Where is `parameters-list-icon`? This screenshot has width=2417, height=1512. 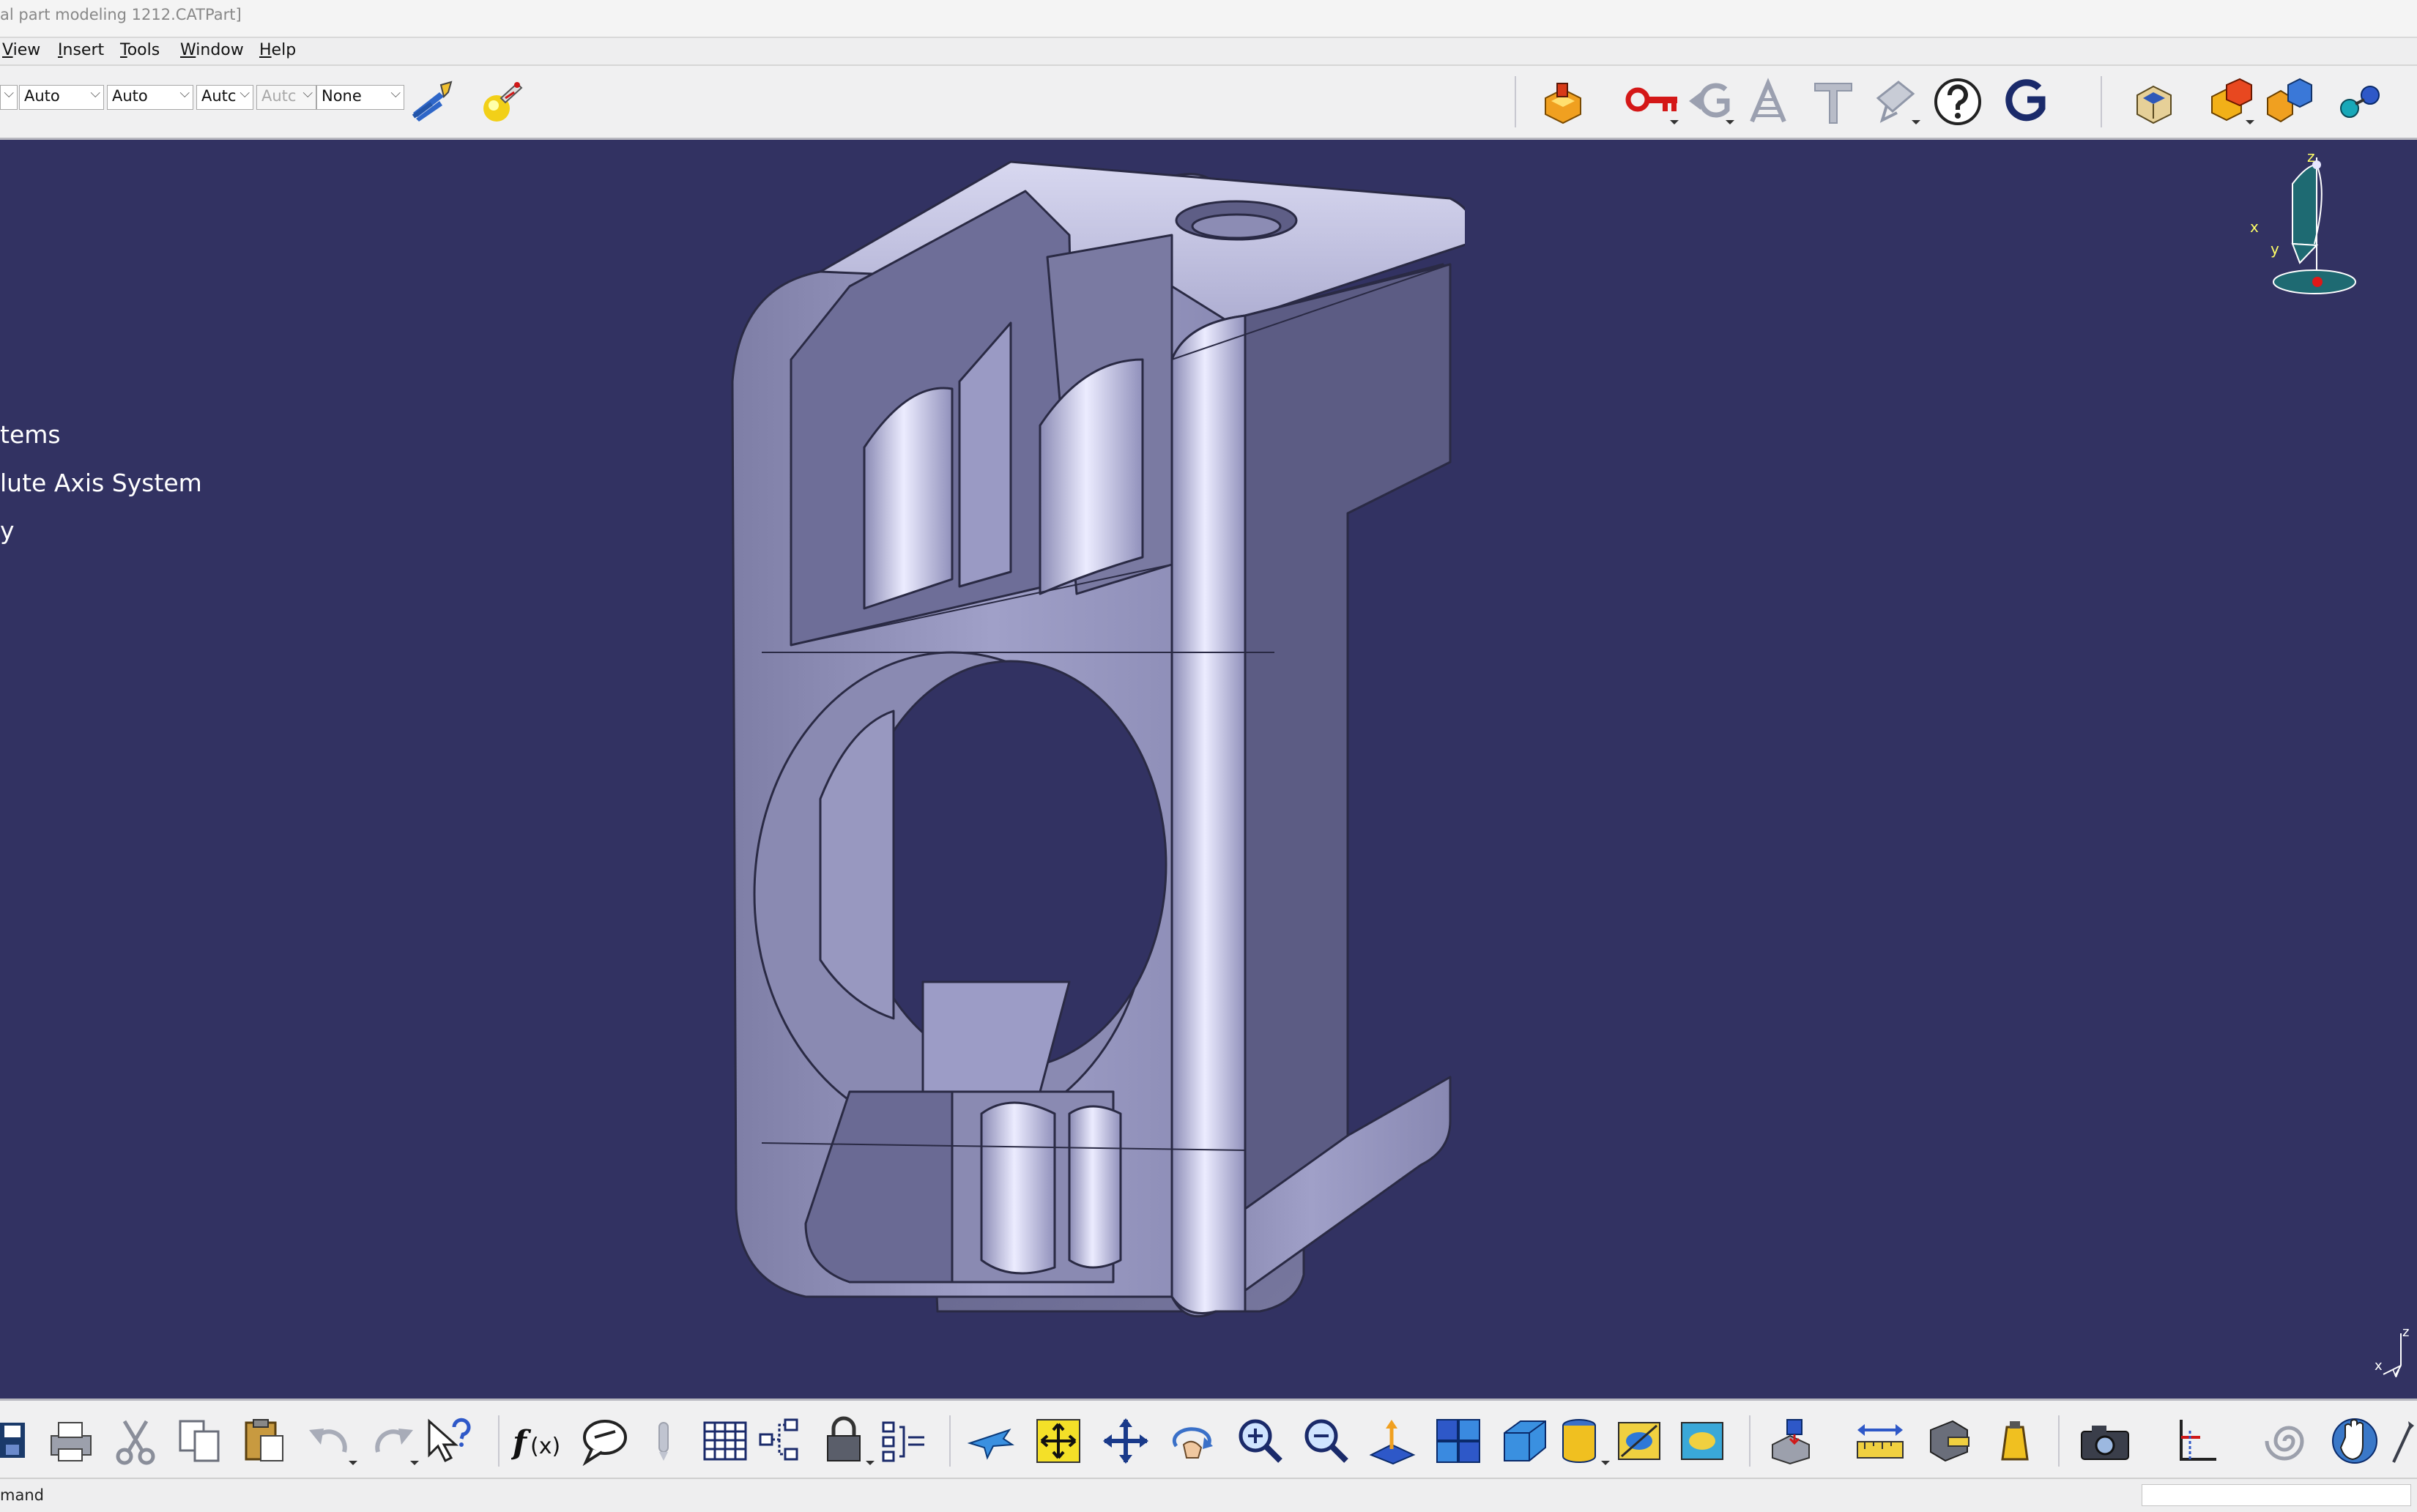 parameters-list-icon is located at coordinates (904, 1441).